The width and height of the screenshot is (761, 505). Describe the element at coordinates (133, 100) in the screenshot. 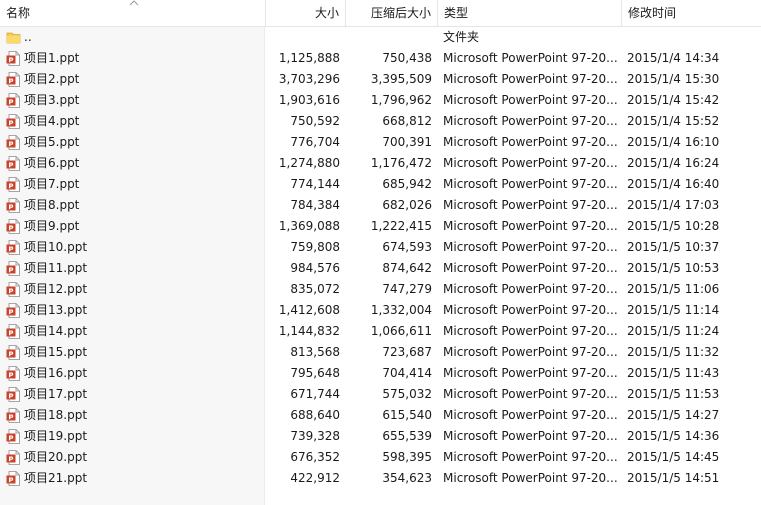

I see `file-name-cell: 项目3.ppt` at that location.